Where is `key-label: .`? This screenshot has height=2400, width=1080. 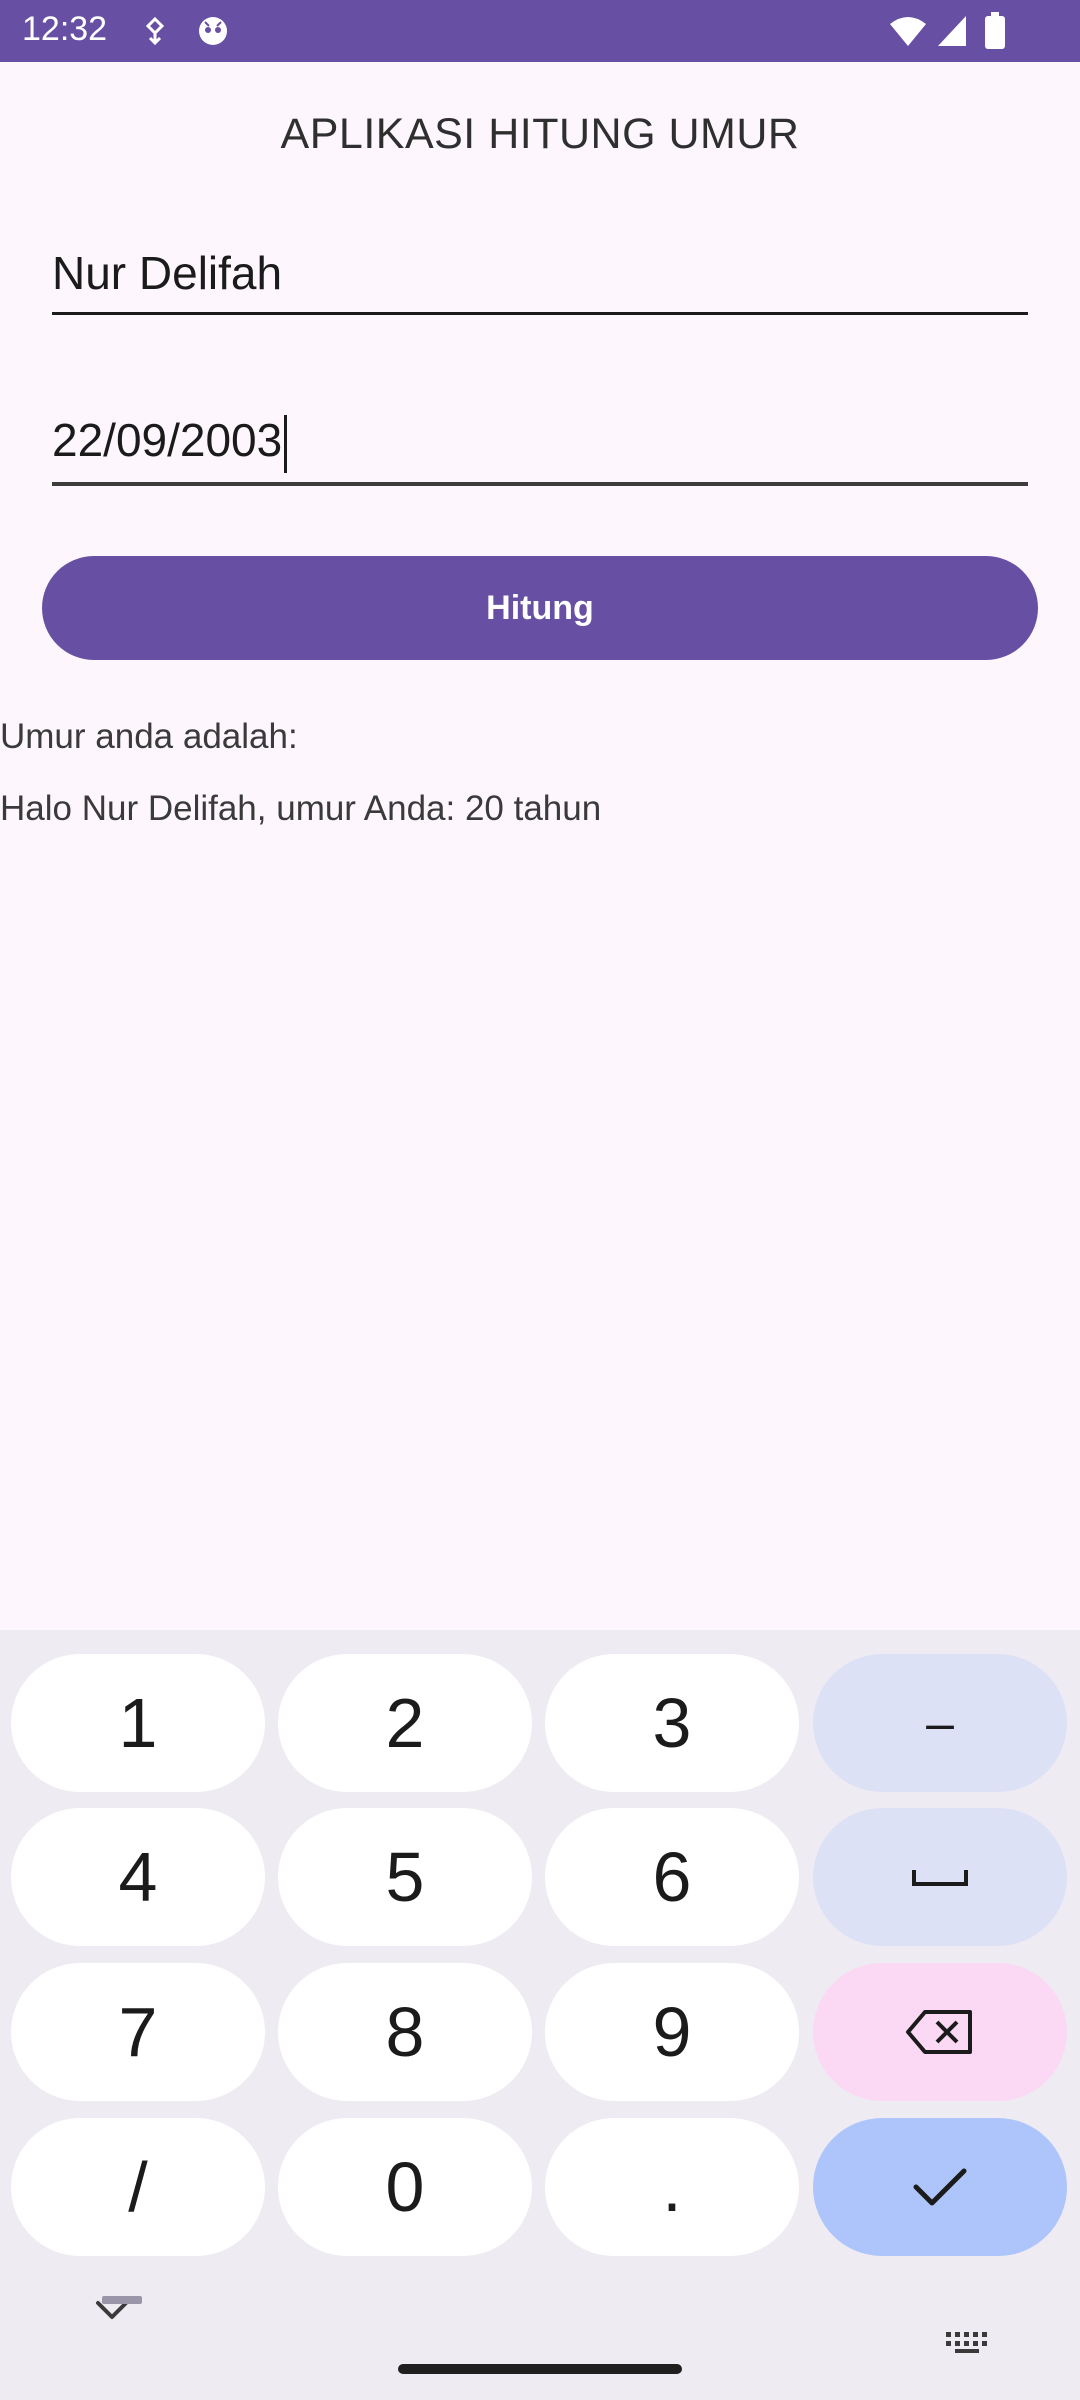
key-label: . is located at coordinates (672, 2187).